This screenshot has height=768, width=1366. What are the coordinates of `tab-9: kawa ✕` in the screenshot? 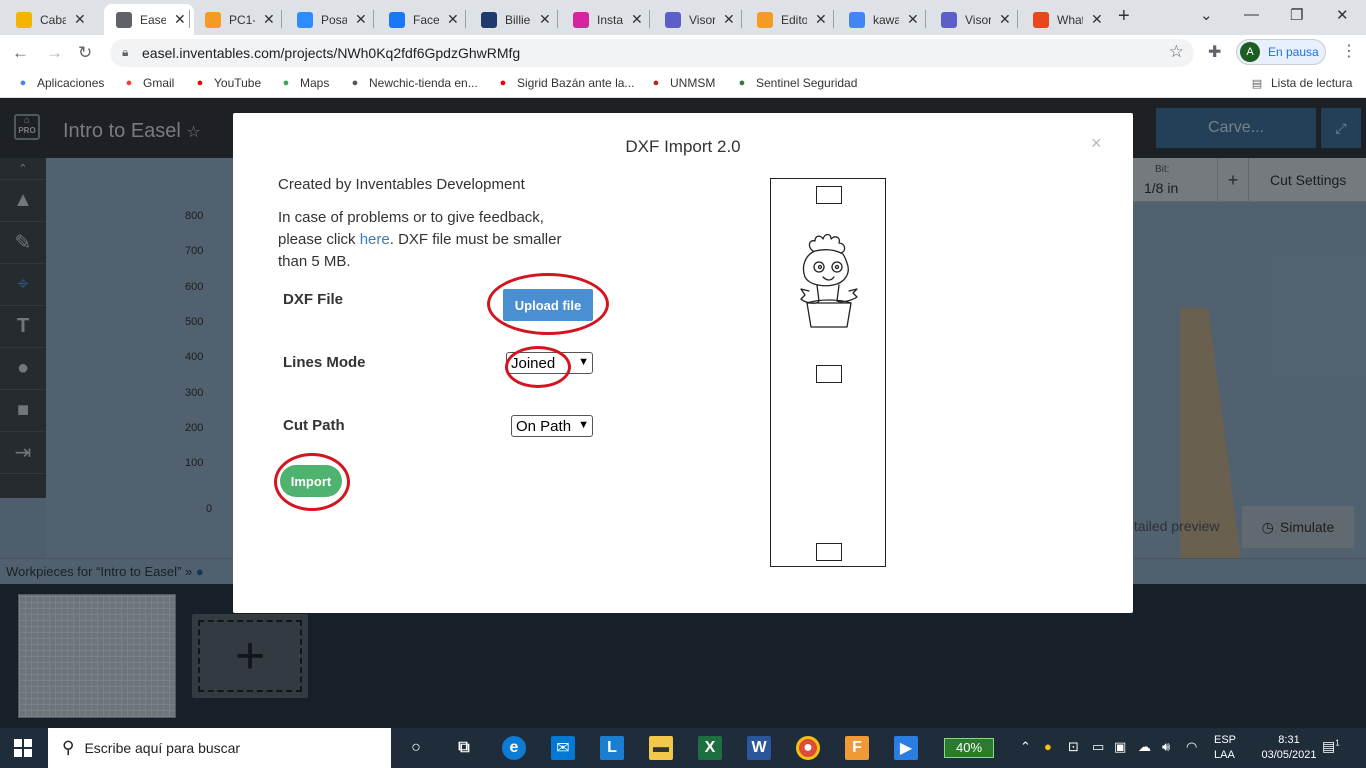 It's located at (882, 19).